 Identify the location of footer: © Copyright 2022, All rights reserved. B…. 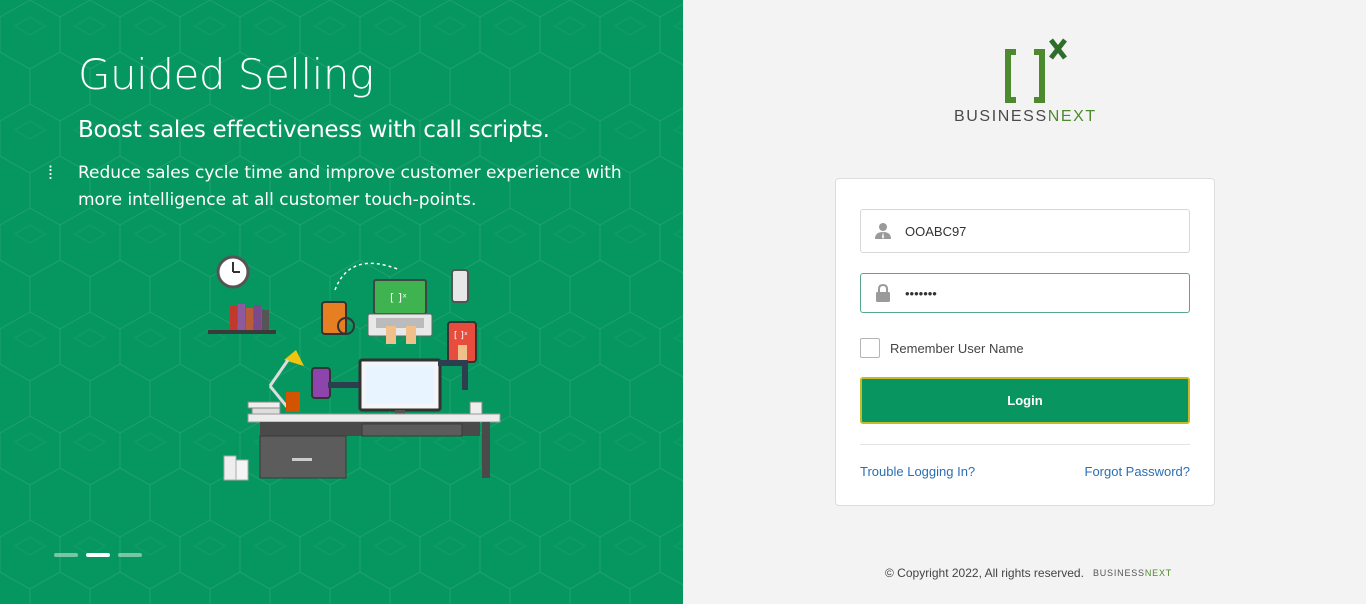
(1028, 573).